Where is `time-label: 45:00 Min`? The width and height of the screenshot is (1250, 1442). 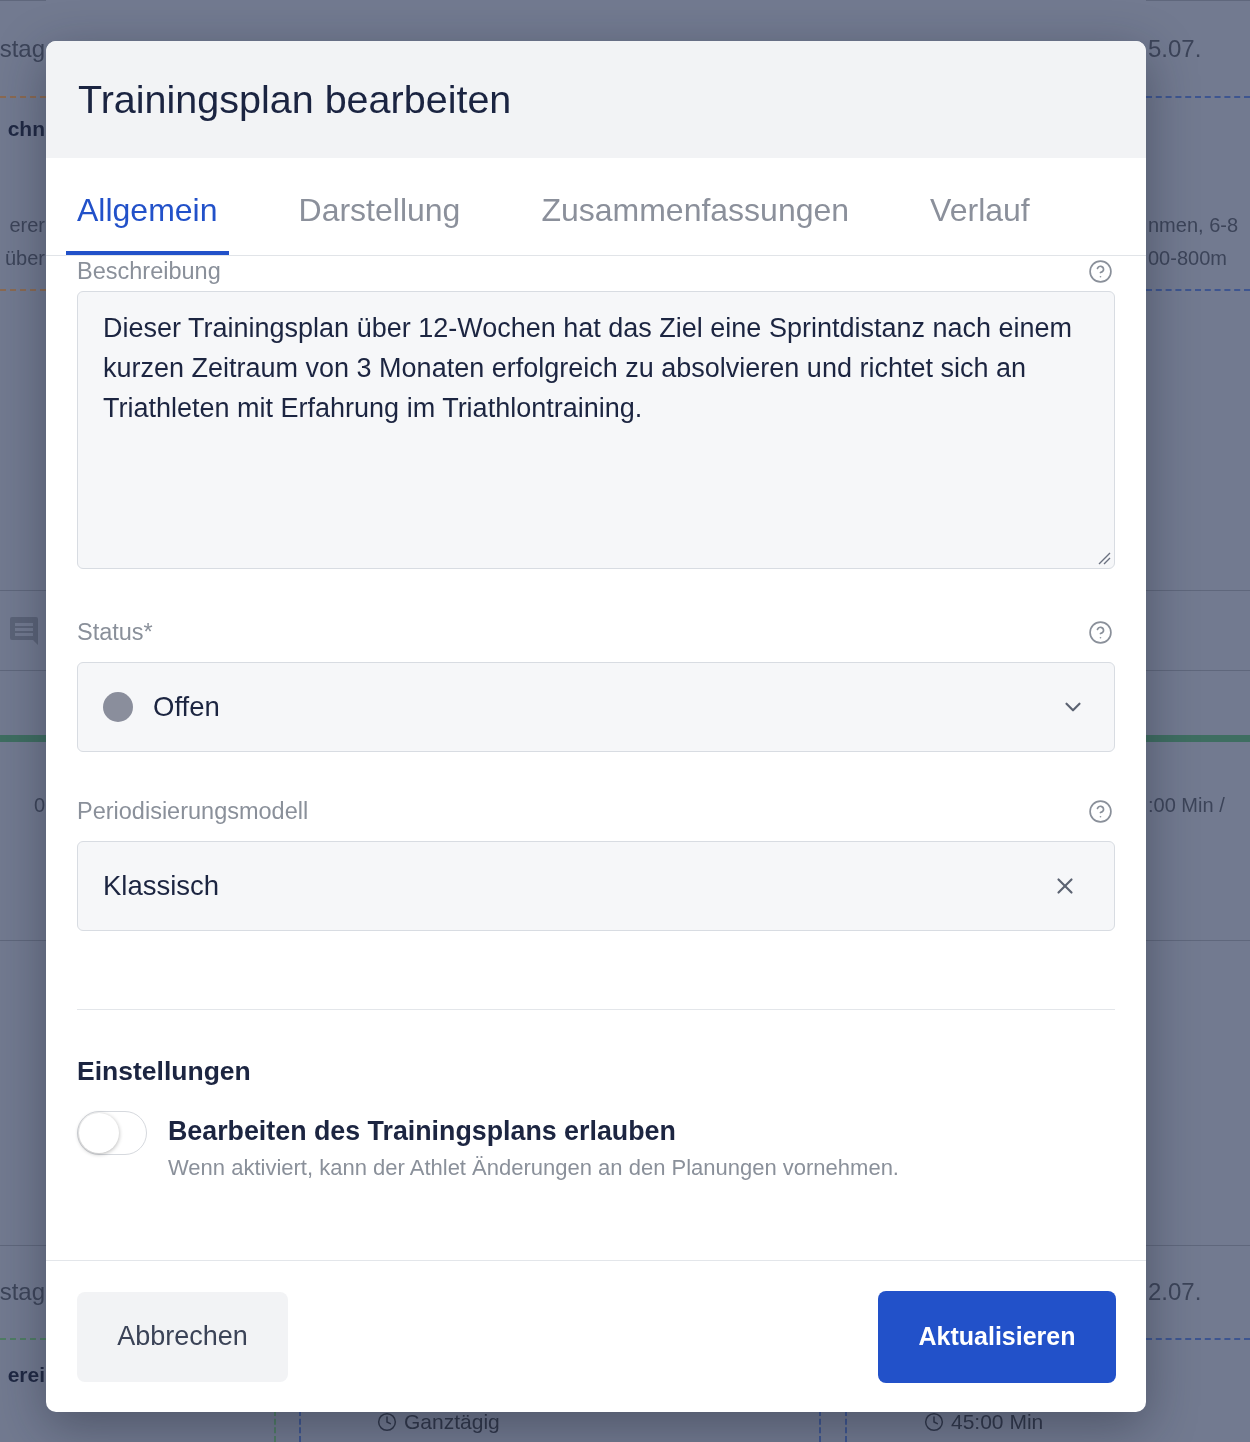 time-label: 45:00 Min is located at coordinates (997, 1422).